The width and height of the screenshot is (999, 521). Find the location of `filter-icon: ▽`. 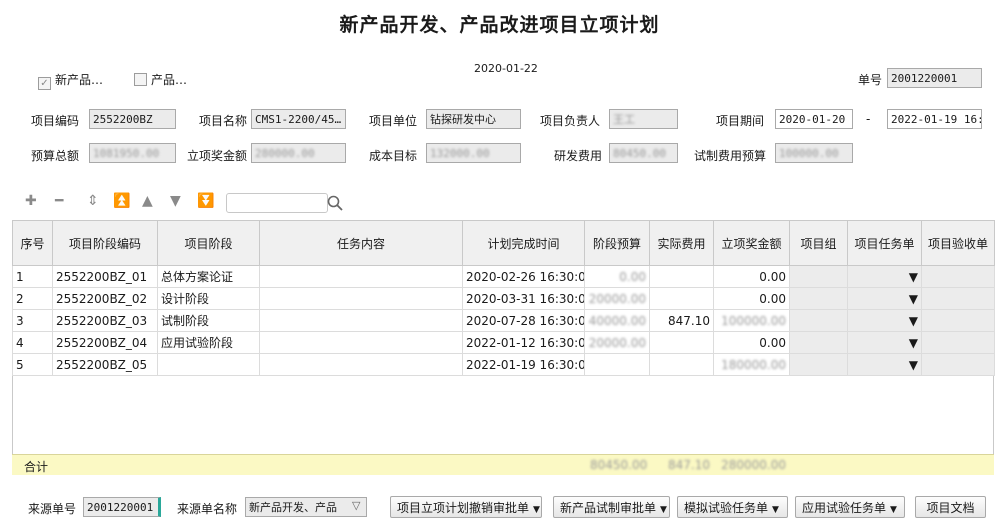

filter-icon: ▽ is located at coordinates (356, 505).